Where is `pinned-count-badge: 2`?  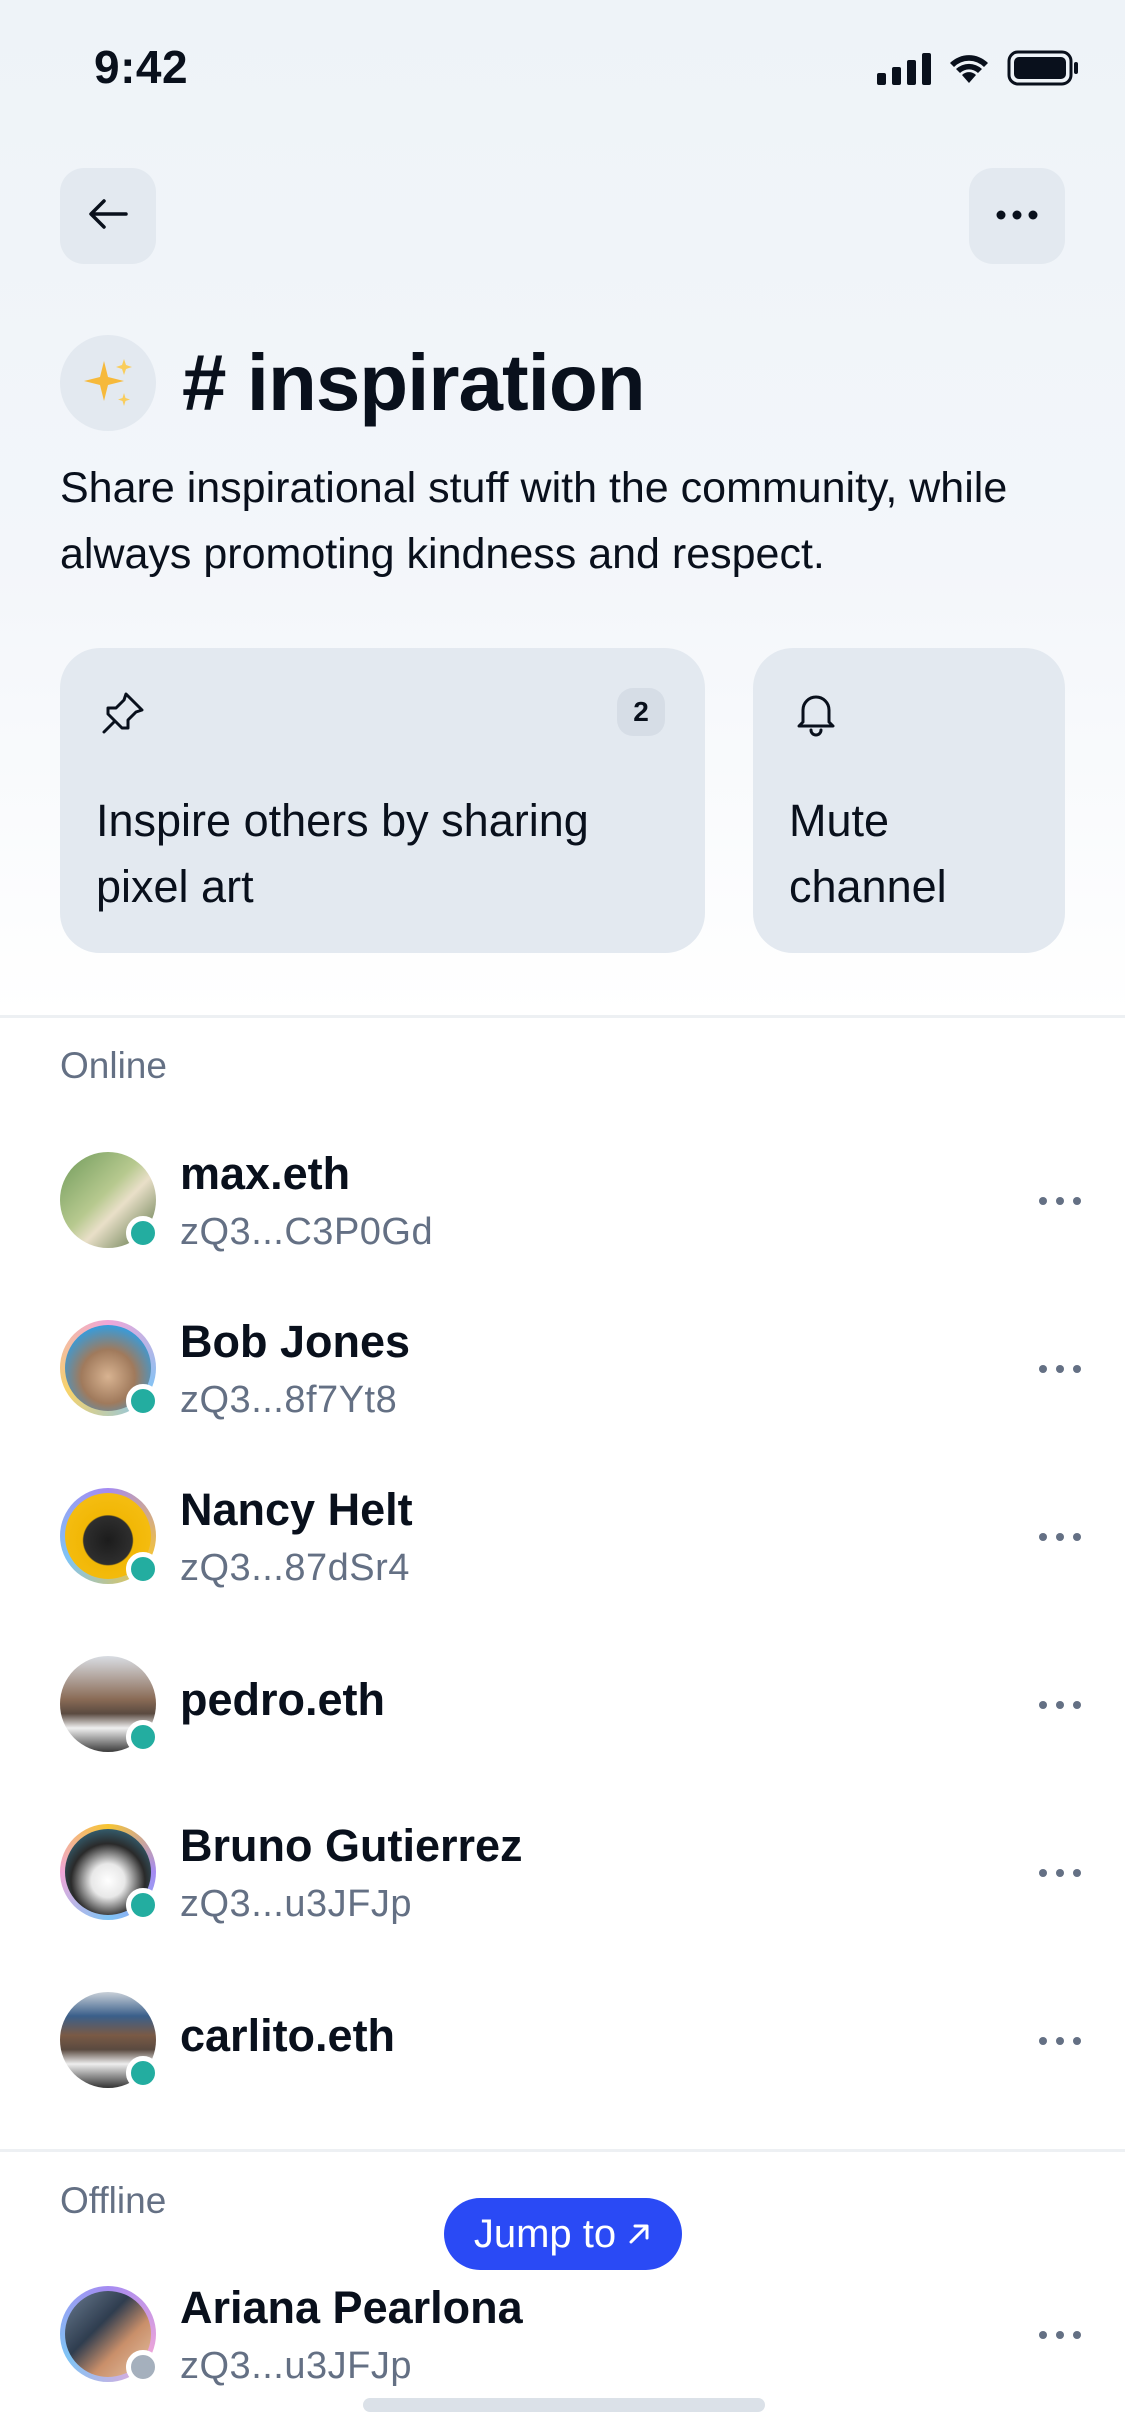
pinned-count-badge: 2 is located at coordinates (641, 712).